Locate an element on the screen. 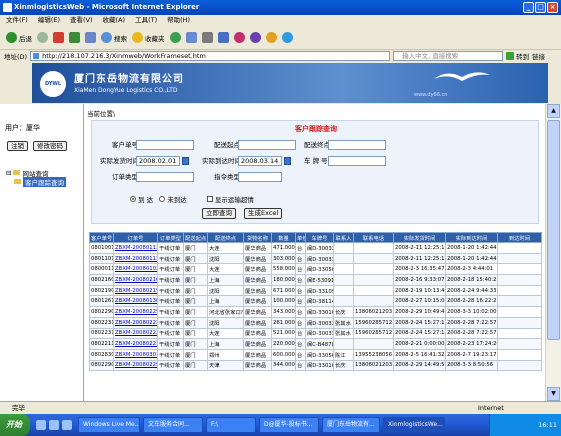 The width and height of the screenshot is (561, 436). col-header: 订单号 is located at coordinates (135, 237).